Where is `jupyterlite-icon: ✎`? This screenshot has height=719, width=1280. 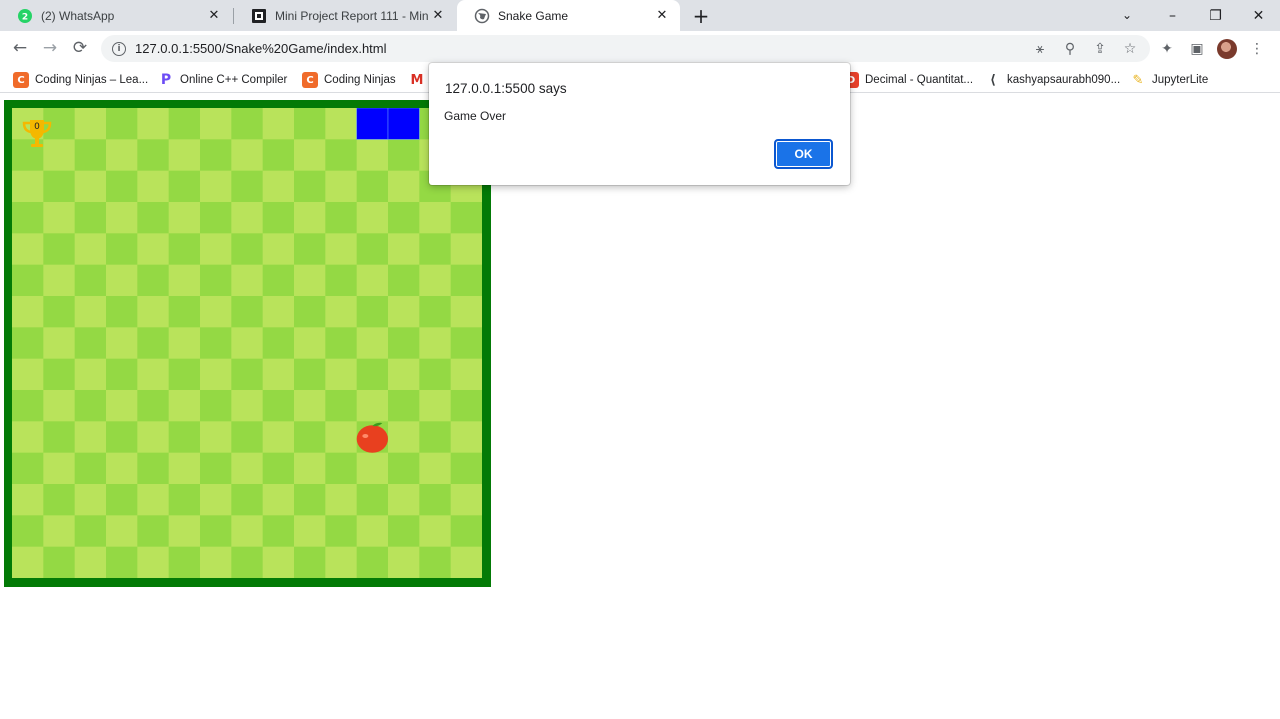 jupyterlite-icon: ✎ is located at coordinates (1138, 80).